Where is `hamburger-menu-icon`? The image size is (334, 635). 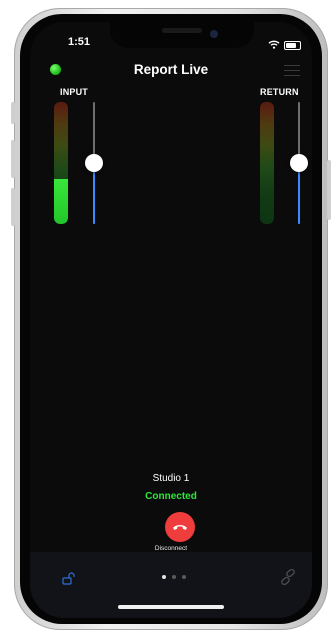 hamburger-menu-icon is located at coordinates (292, 72).